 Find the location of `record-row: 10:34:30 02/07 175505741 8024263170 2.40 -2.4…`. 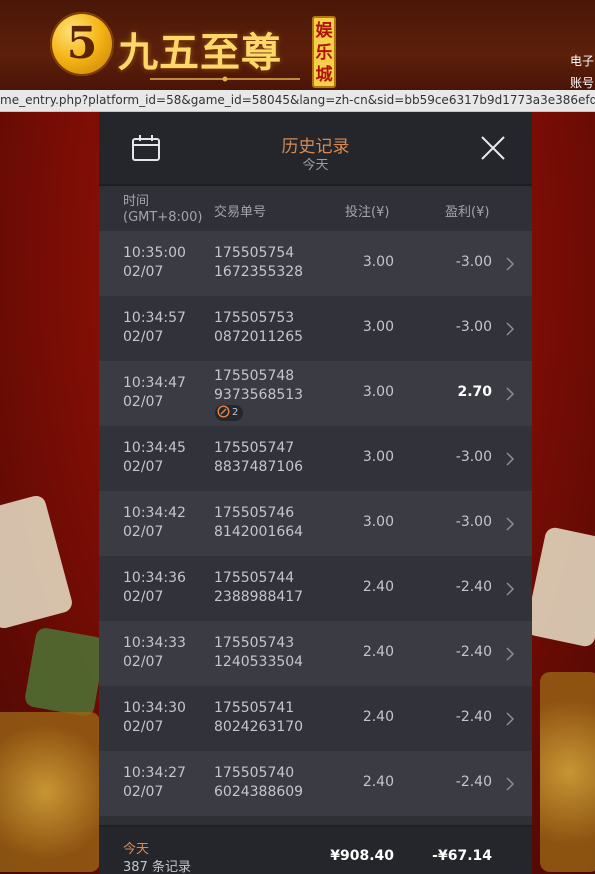

record-row: 10:34:30 02/07 175505741 8024263170 2.40 -2.4… is located at coordinates (315, 718).